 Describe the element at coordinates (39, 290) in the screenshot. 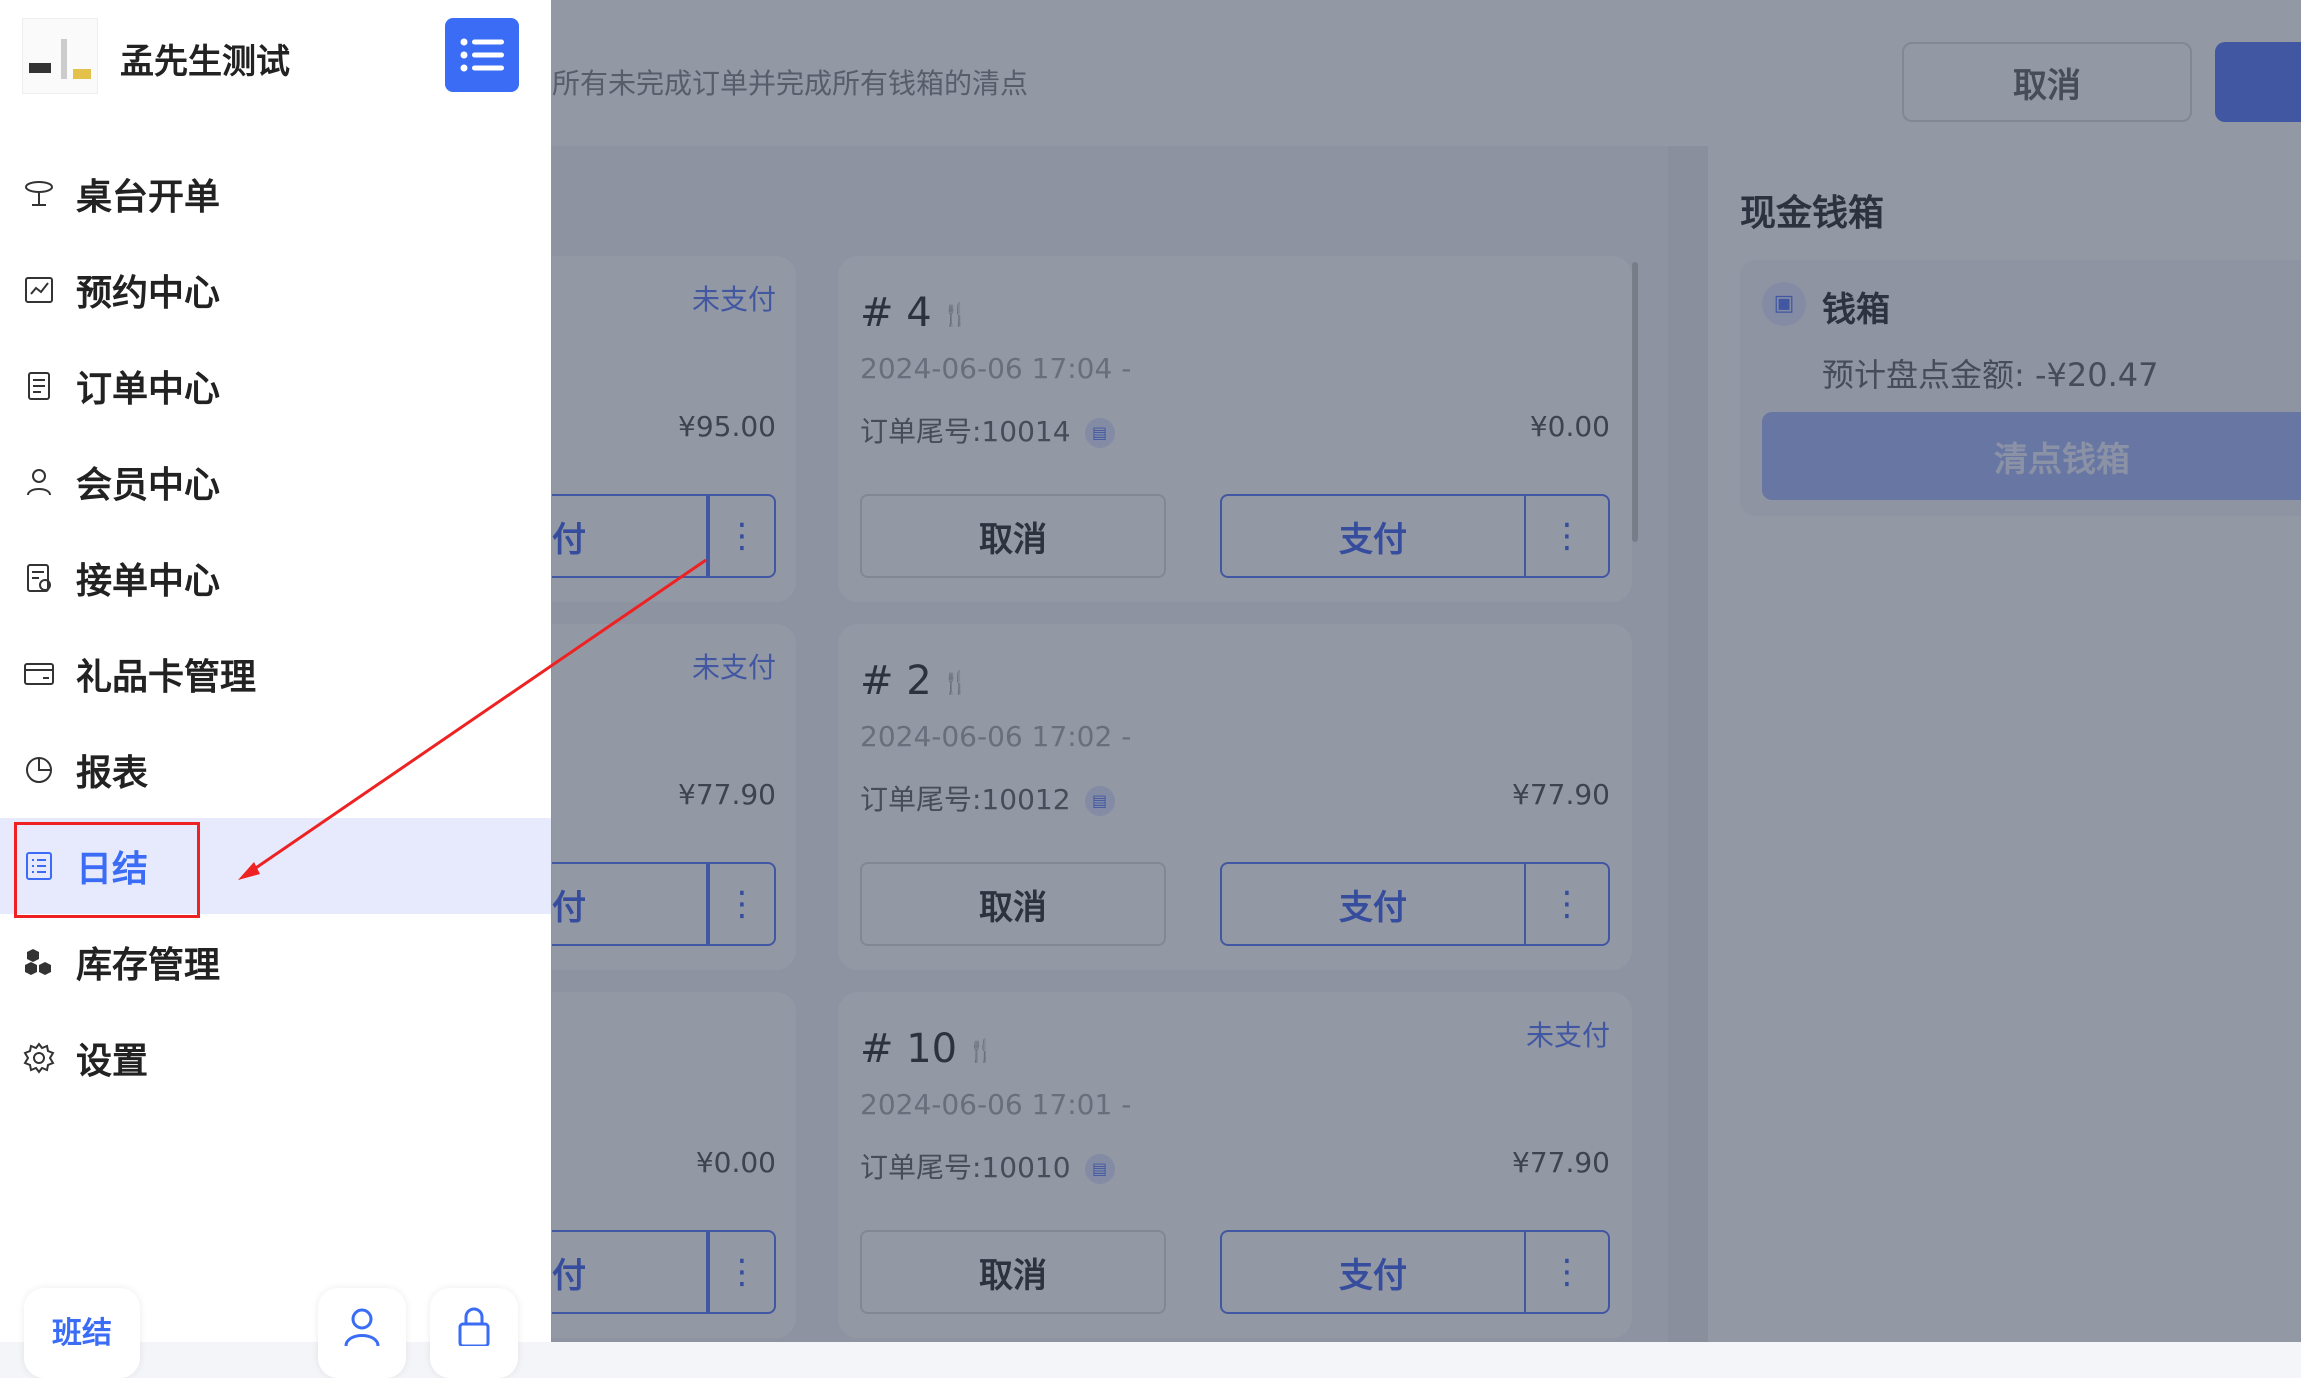

I see `reservation-icon` at that location.